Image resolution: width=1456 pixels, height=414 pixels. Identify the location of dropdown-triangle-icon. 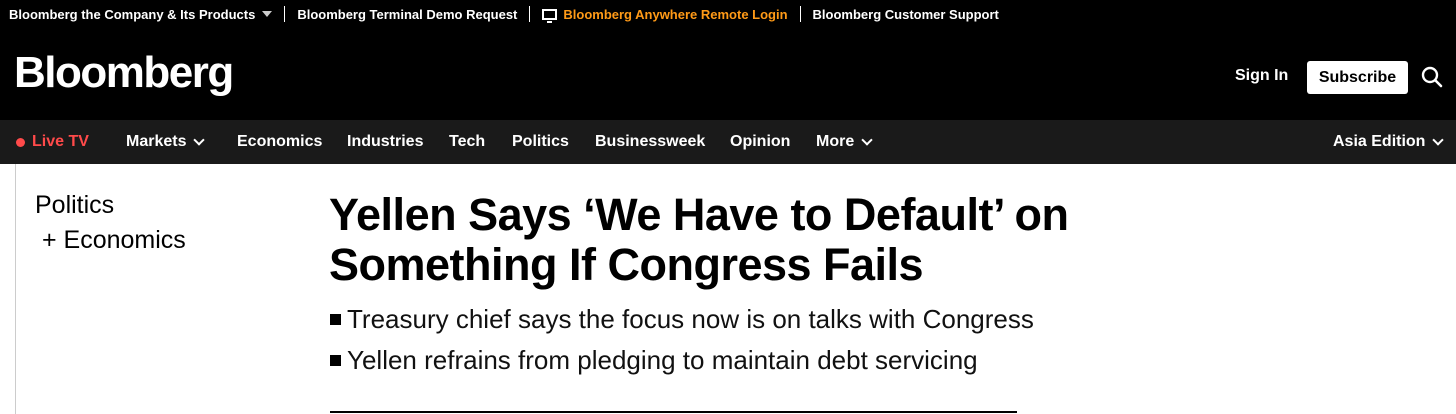
(267, 14).